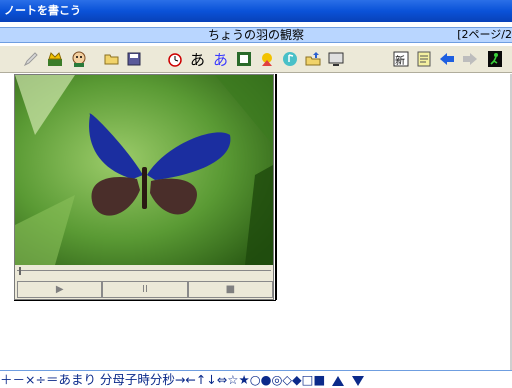  What do you see at coordinates (335, 59) in the screenshot?
I see `screen-icon` at bounding box center [335, 59].